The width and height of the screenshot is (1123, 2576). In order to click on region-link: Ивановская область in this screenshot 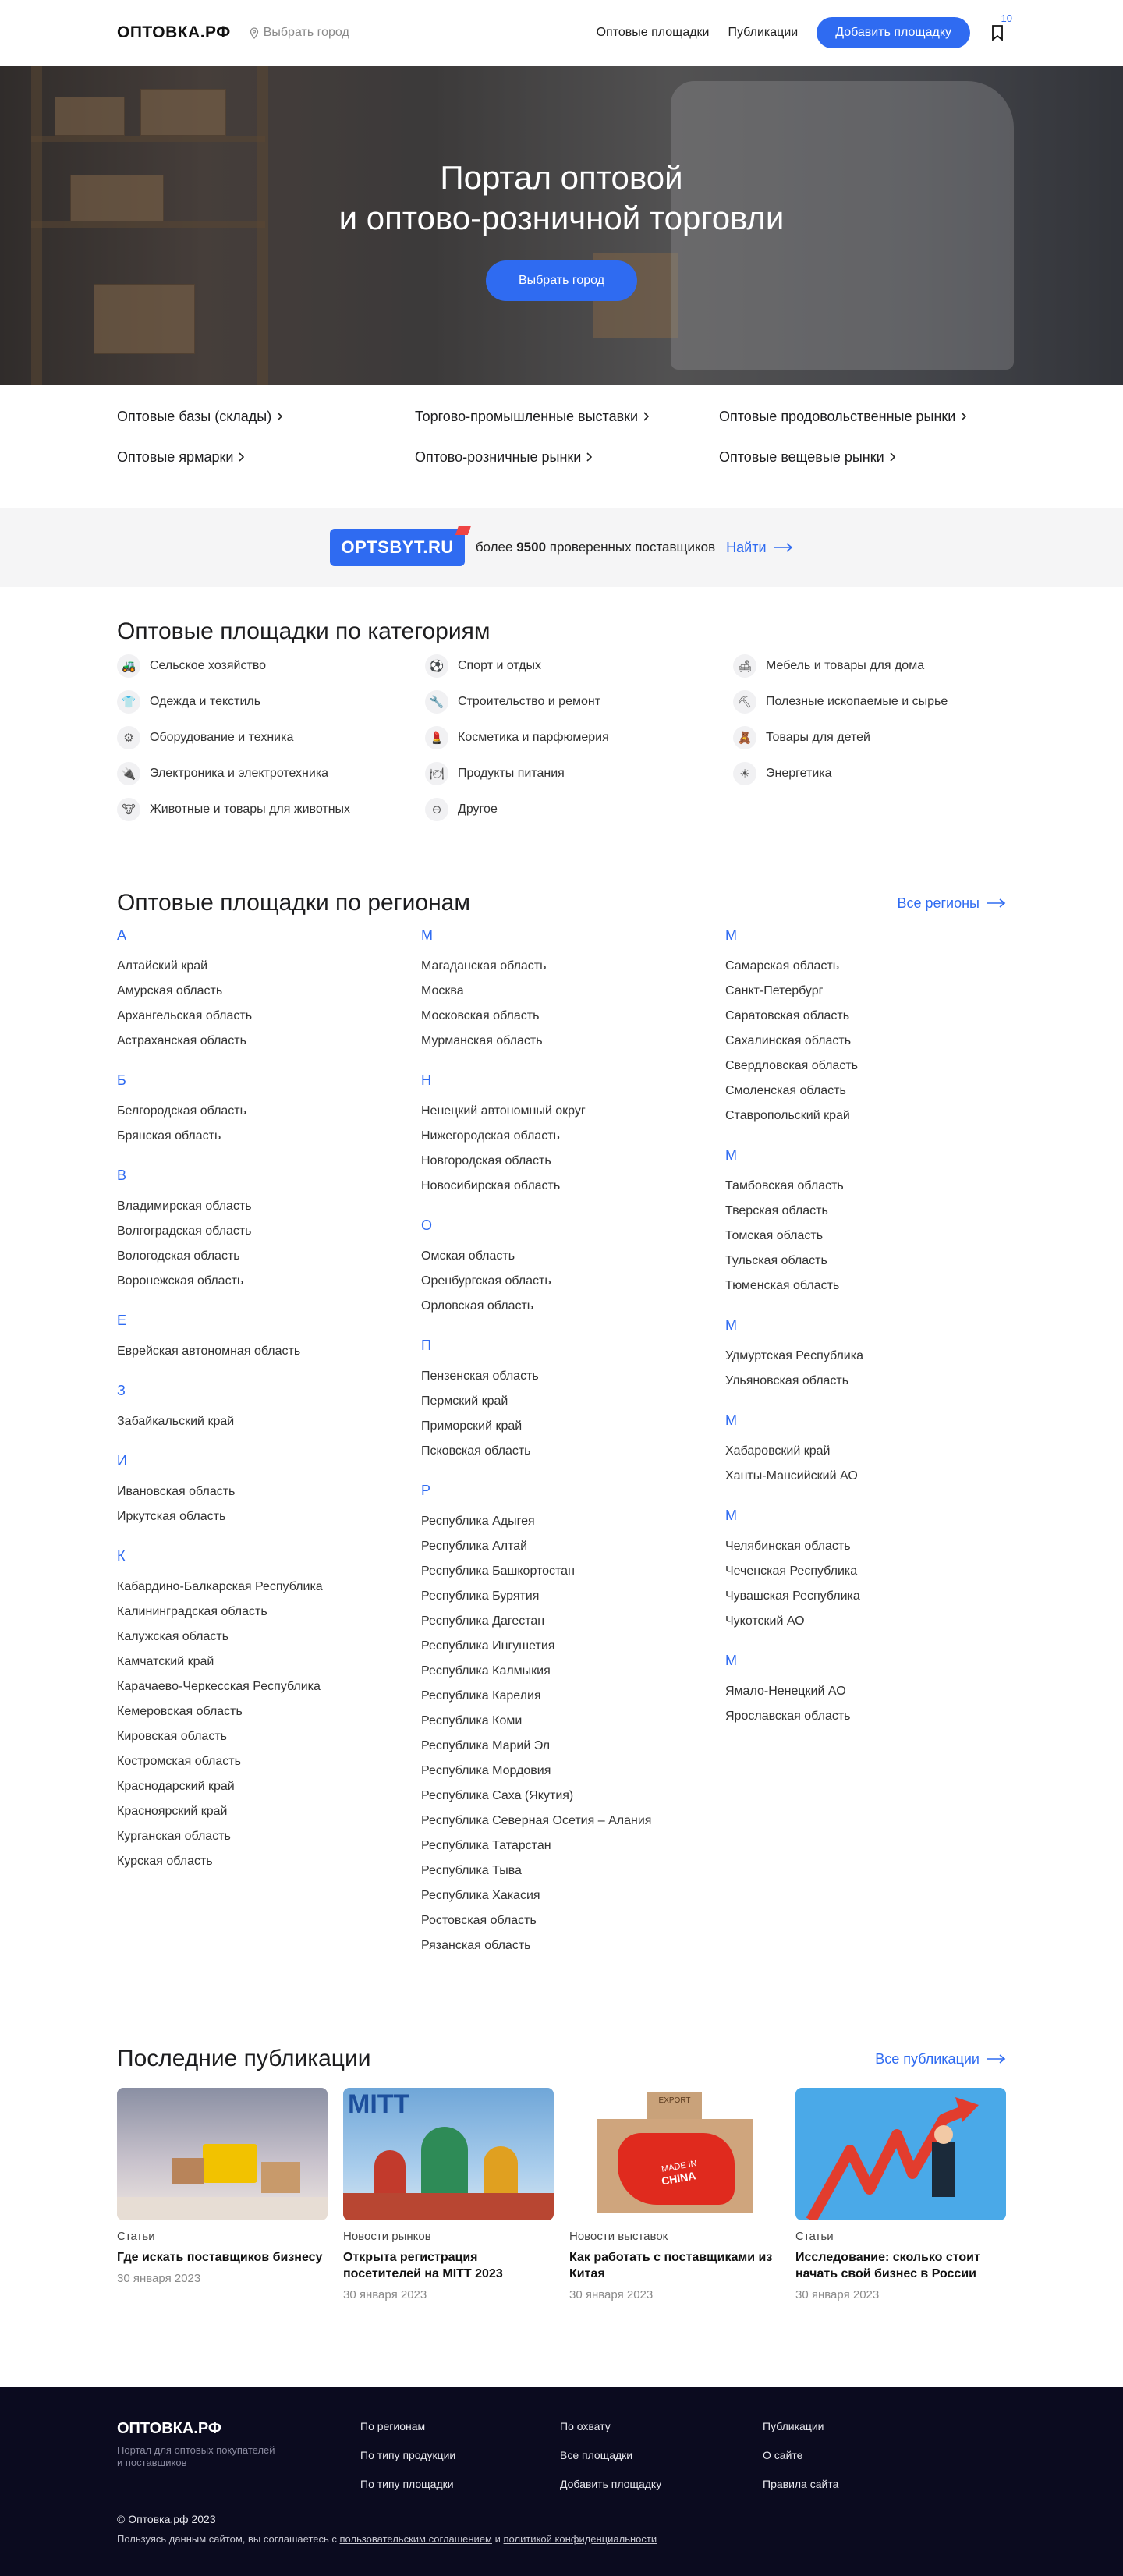, I will do `click(269, 1491)`.